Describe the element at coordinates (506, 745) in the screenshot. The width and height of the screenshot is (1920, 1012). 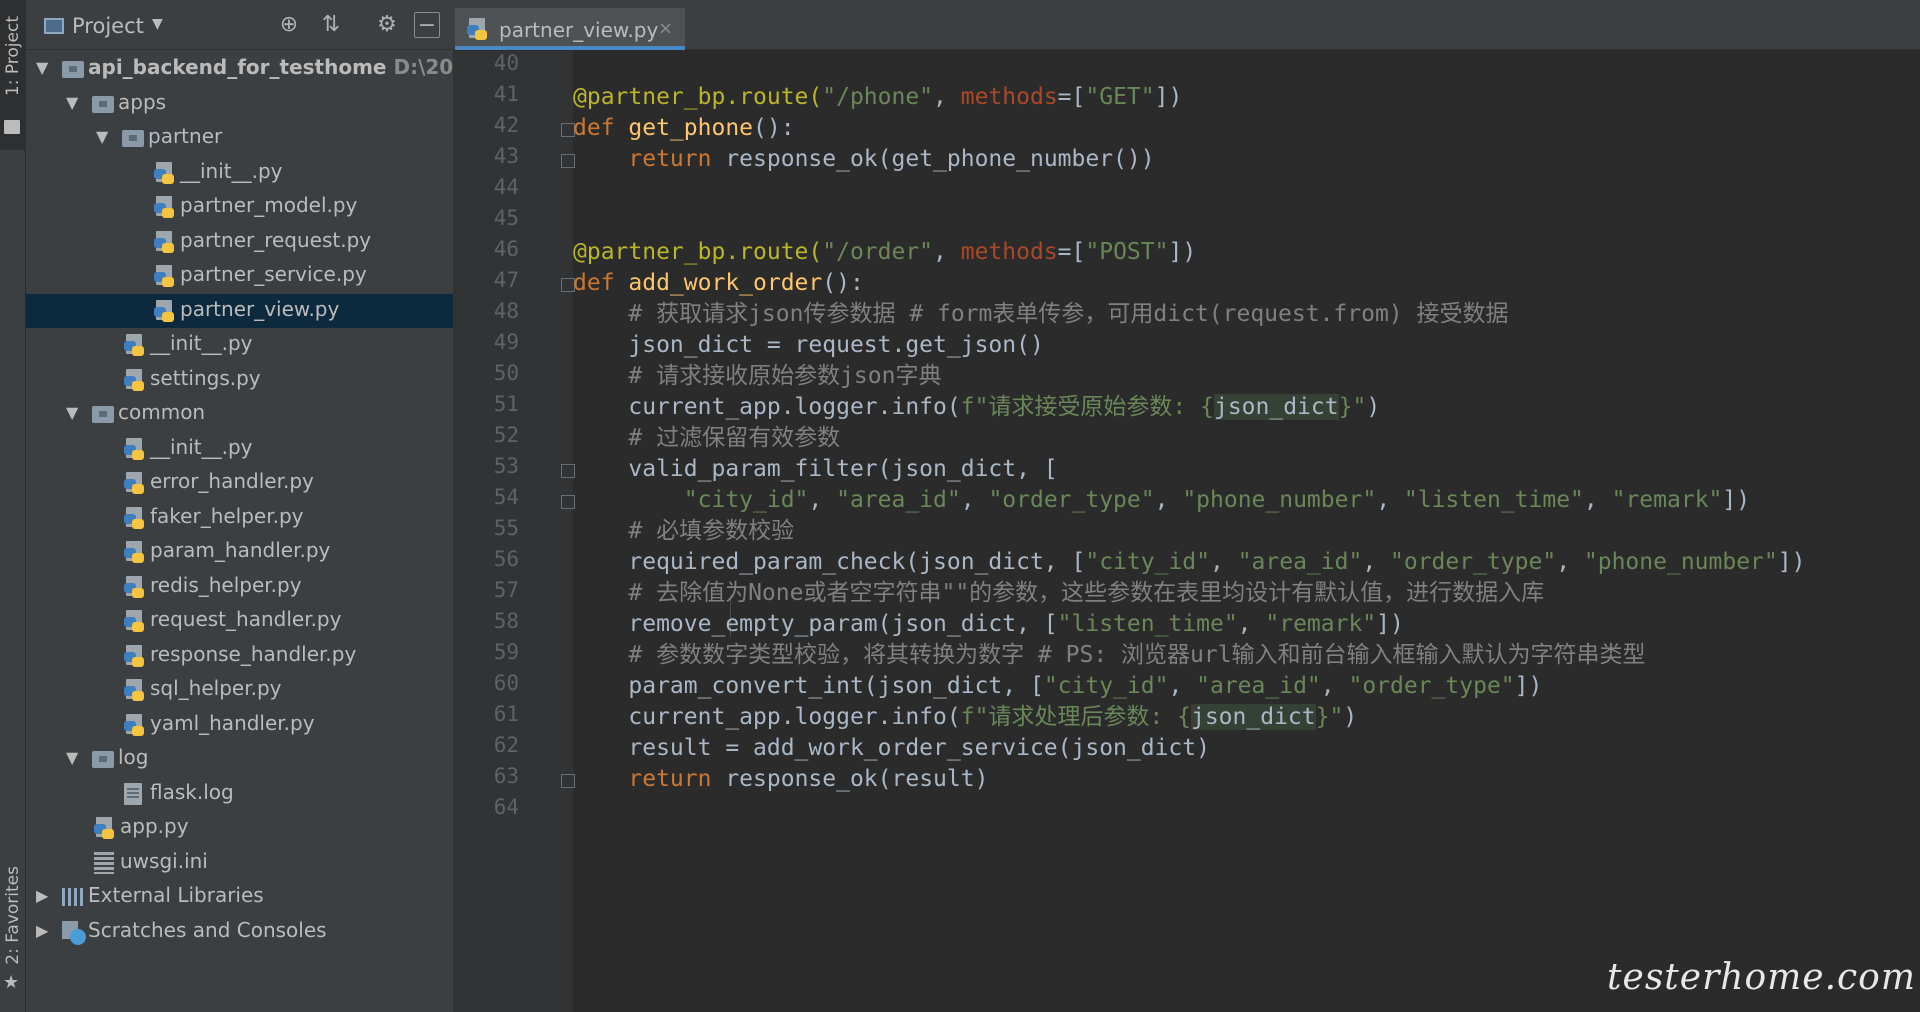
I see `line-number: 62` at that location.